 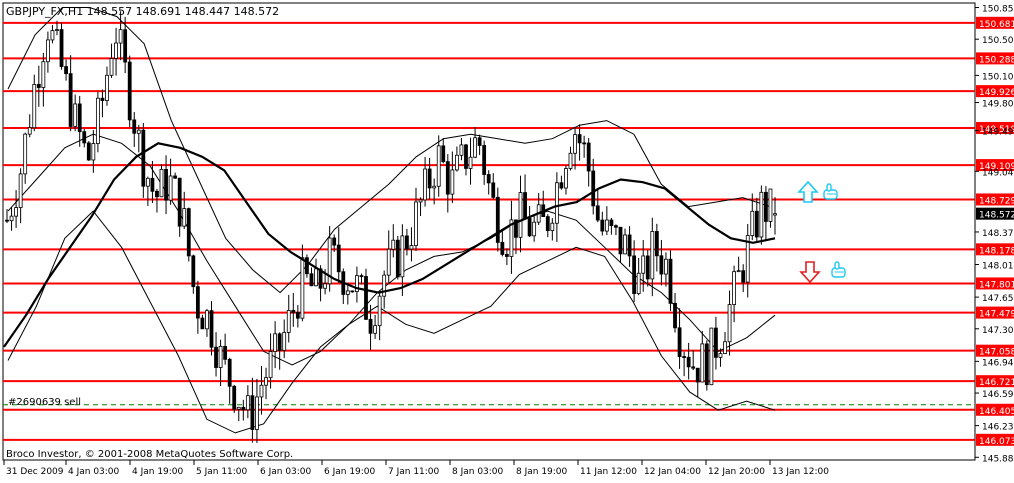 I want to click on x-tick-label: 11 Jan 12:00, so click(x=608, y=472).